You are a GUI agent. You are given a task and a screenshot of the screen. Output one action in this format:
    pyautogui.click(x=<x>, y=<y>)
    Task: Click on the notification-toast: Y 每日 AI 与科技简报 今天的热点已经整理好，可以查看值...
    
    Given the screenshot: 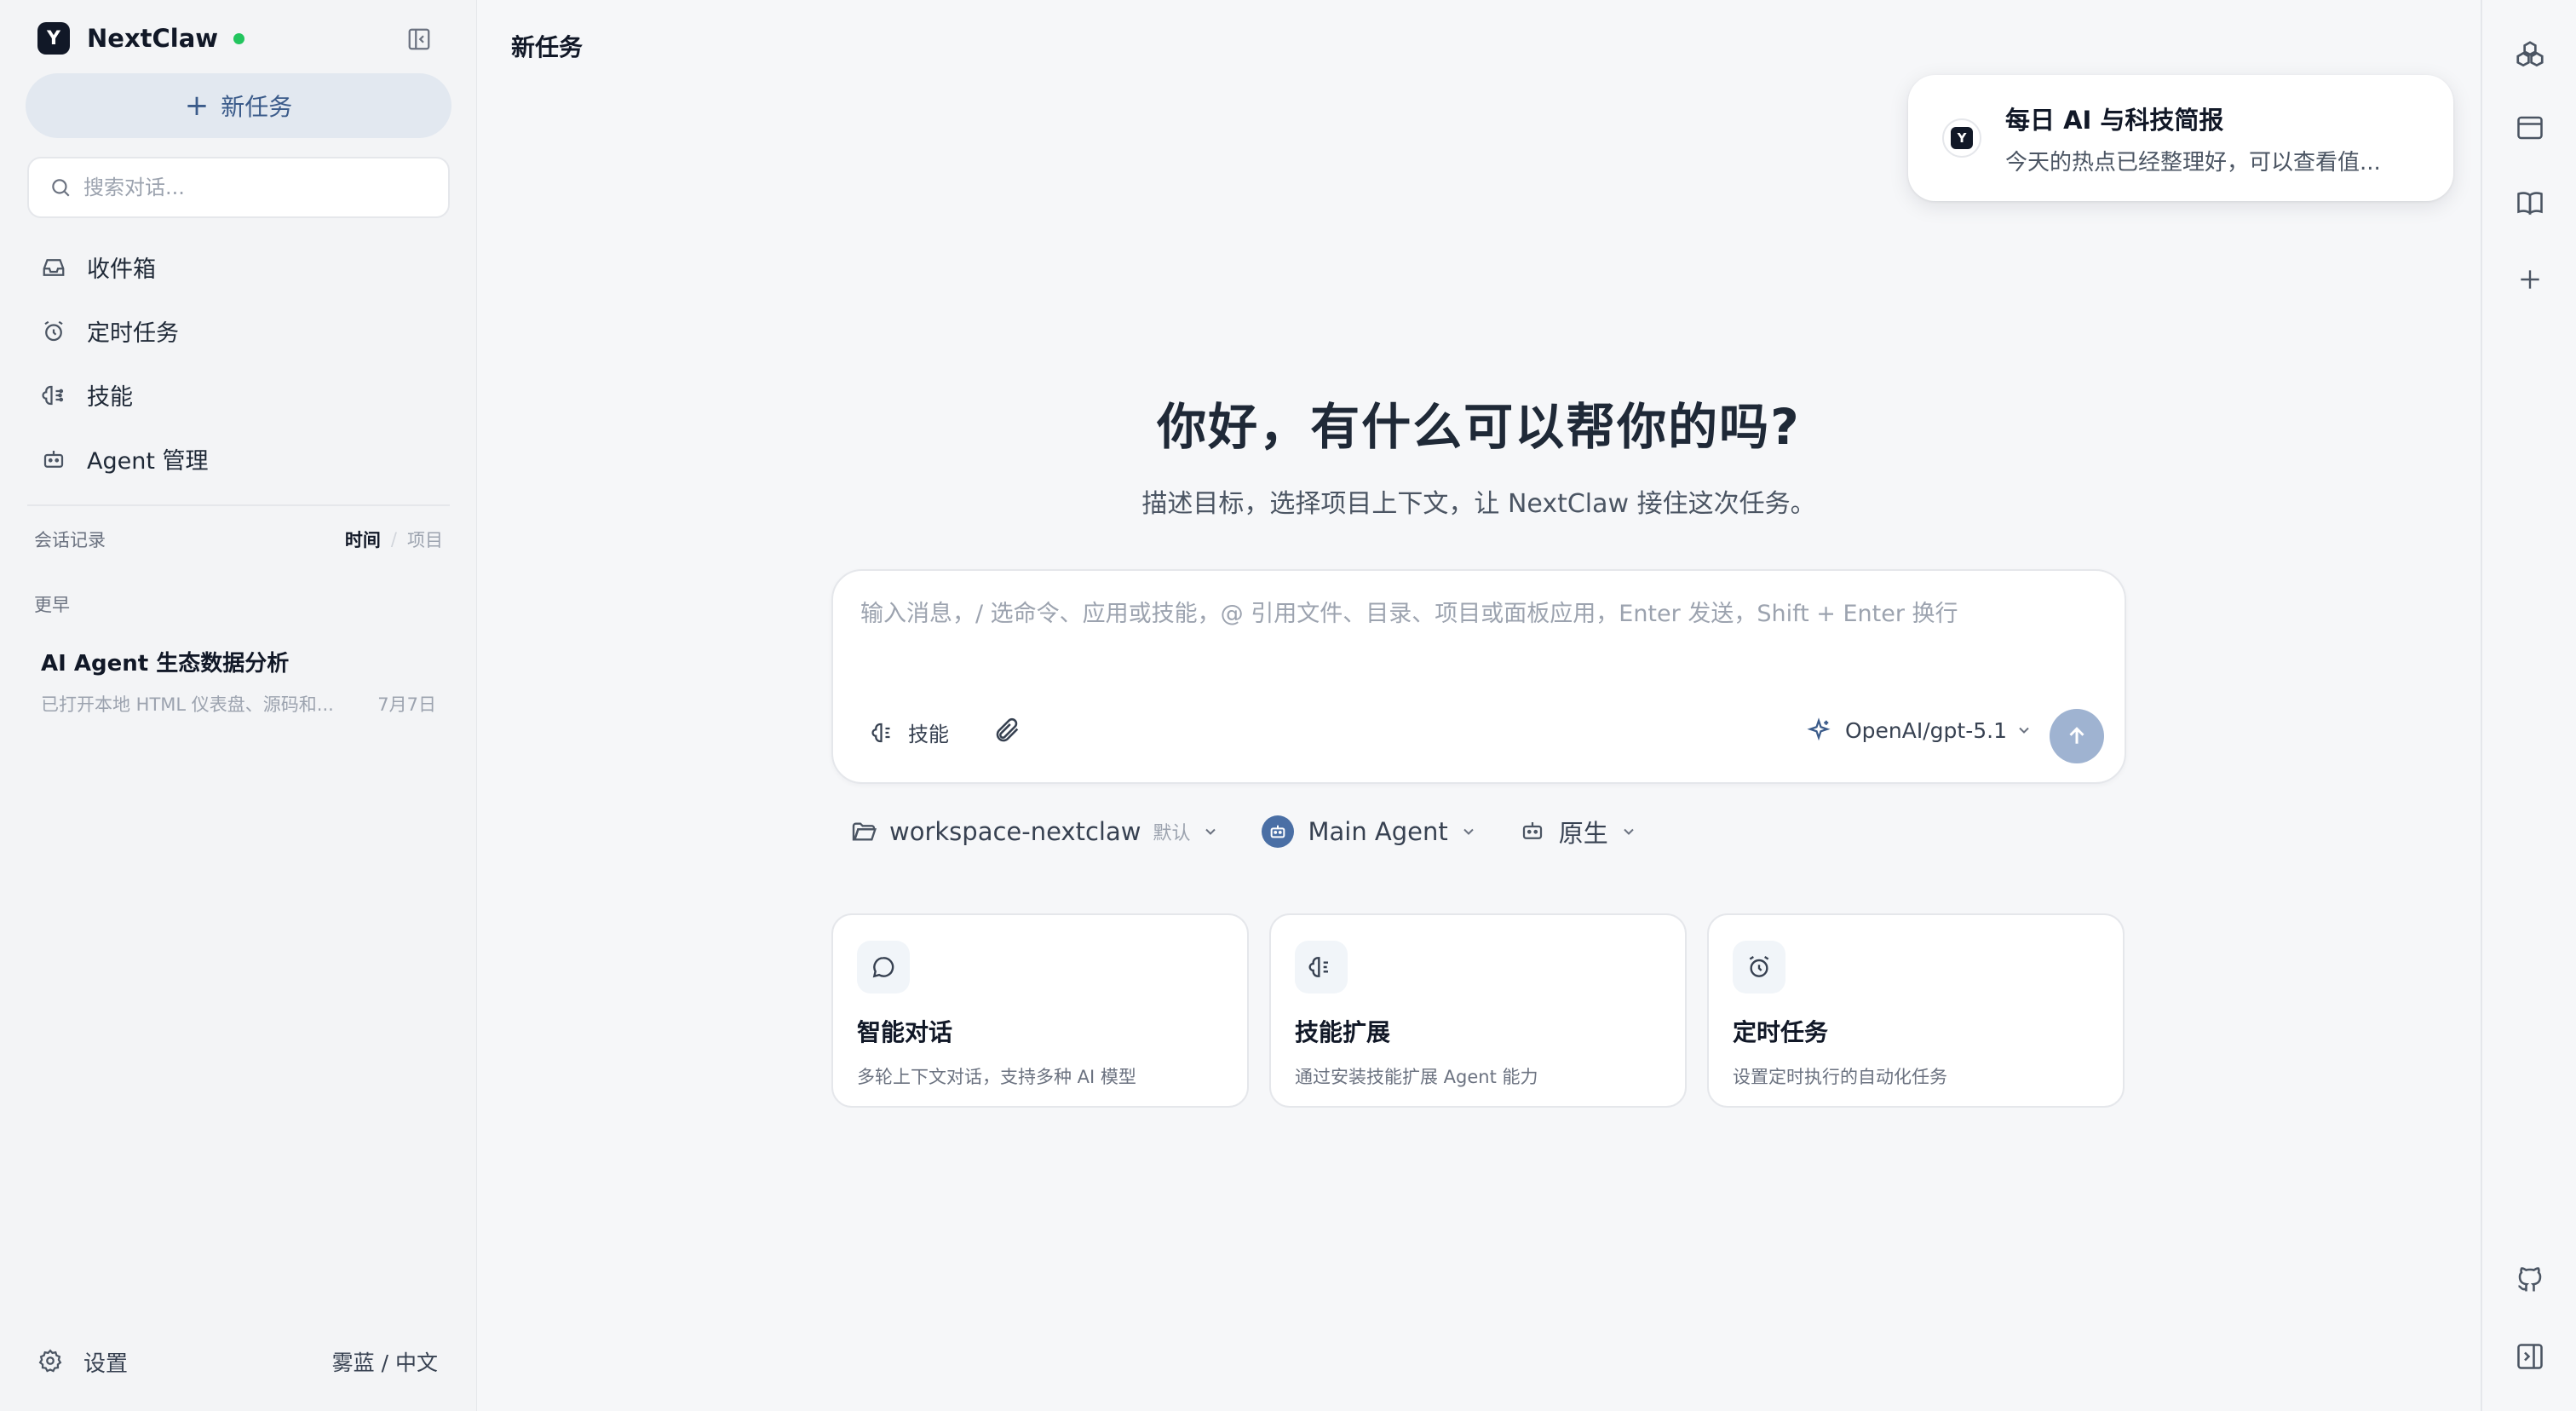 What is the action you would take?
    pyautogui.click(x=2180, y=138)
    